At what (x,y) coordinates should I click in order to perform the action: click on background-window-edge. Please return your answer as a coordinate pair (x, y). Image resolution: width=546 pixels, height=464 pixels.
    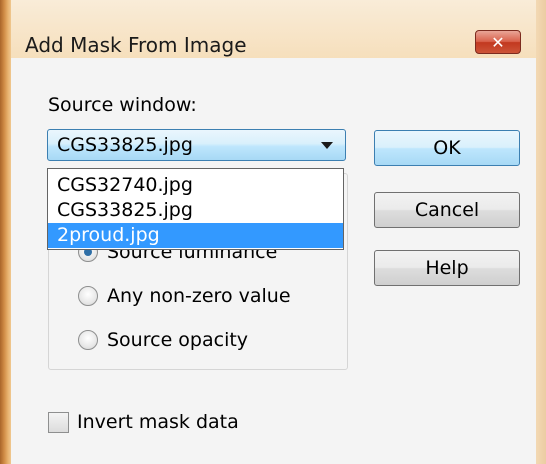
    Looking at the image, I should click on (5, 232).